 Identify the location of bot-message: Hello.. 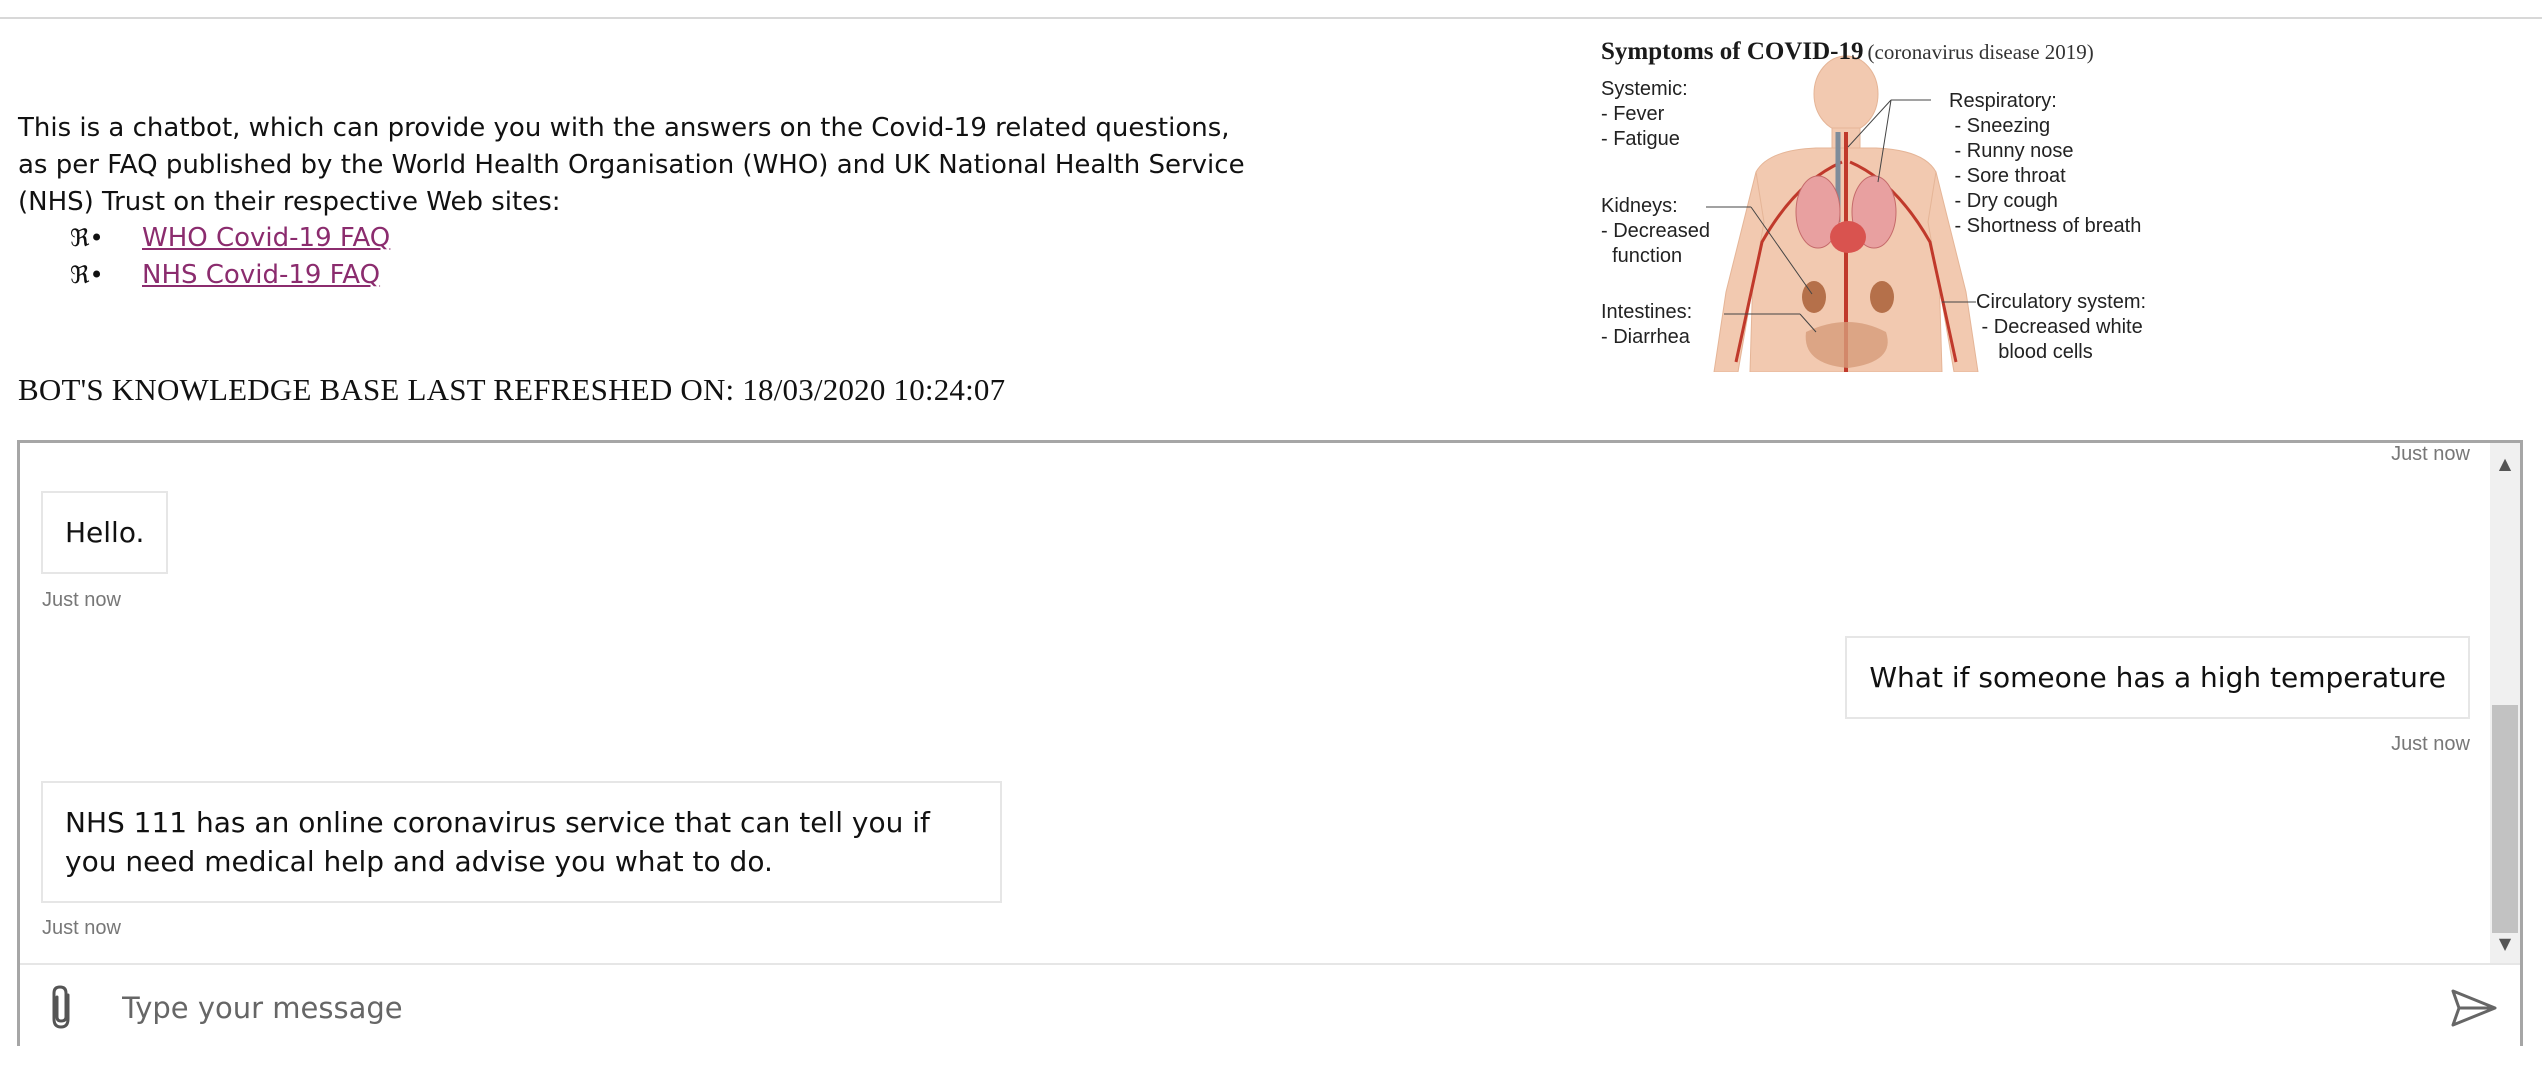
(105, 532).